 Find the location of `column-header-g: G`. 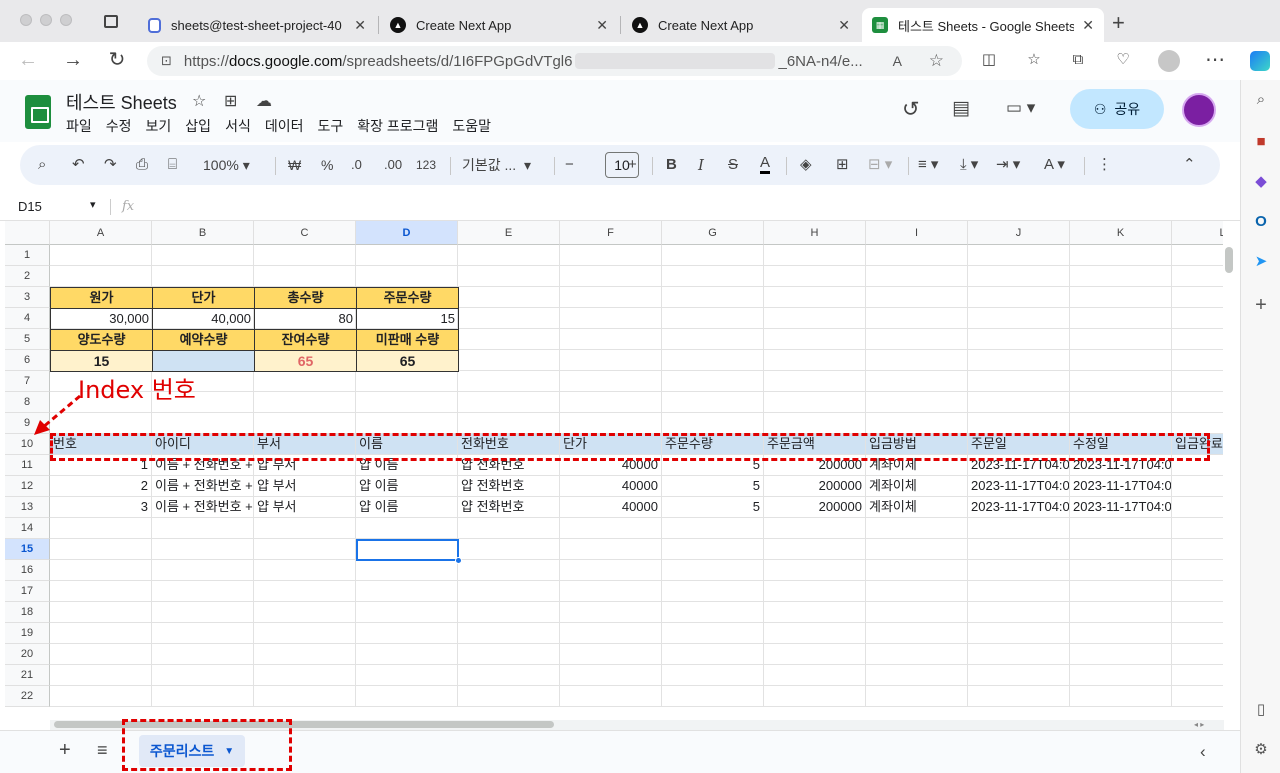

column-header-g: G is located at coordinates (713, 233).